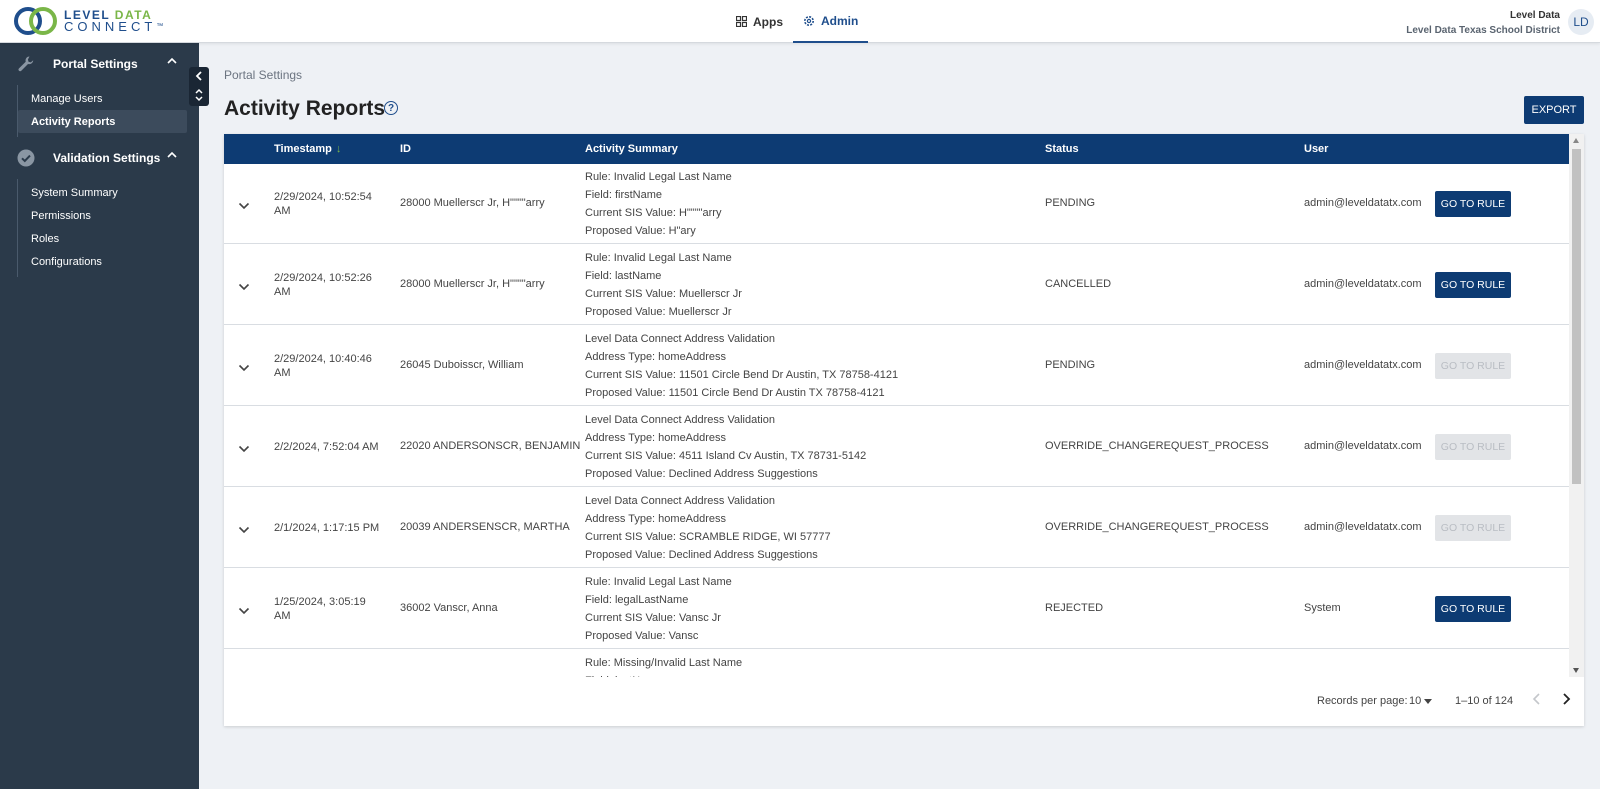 The image size is (1600, 789). I want to click on summary-line: Current SIS Value: Vansc Jr, so click(653, 618).